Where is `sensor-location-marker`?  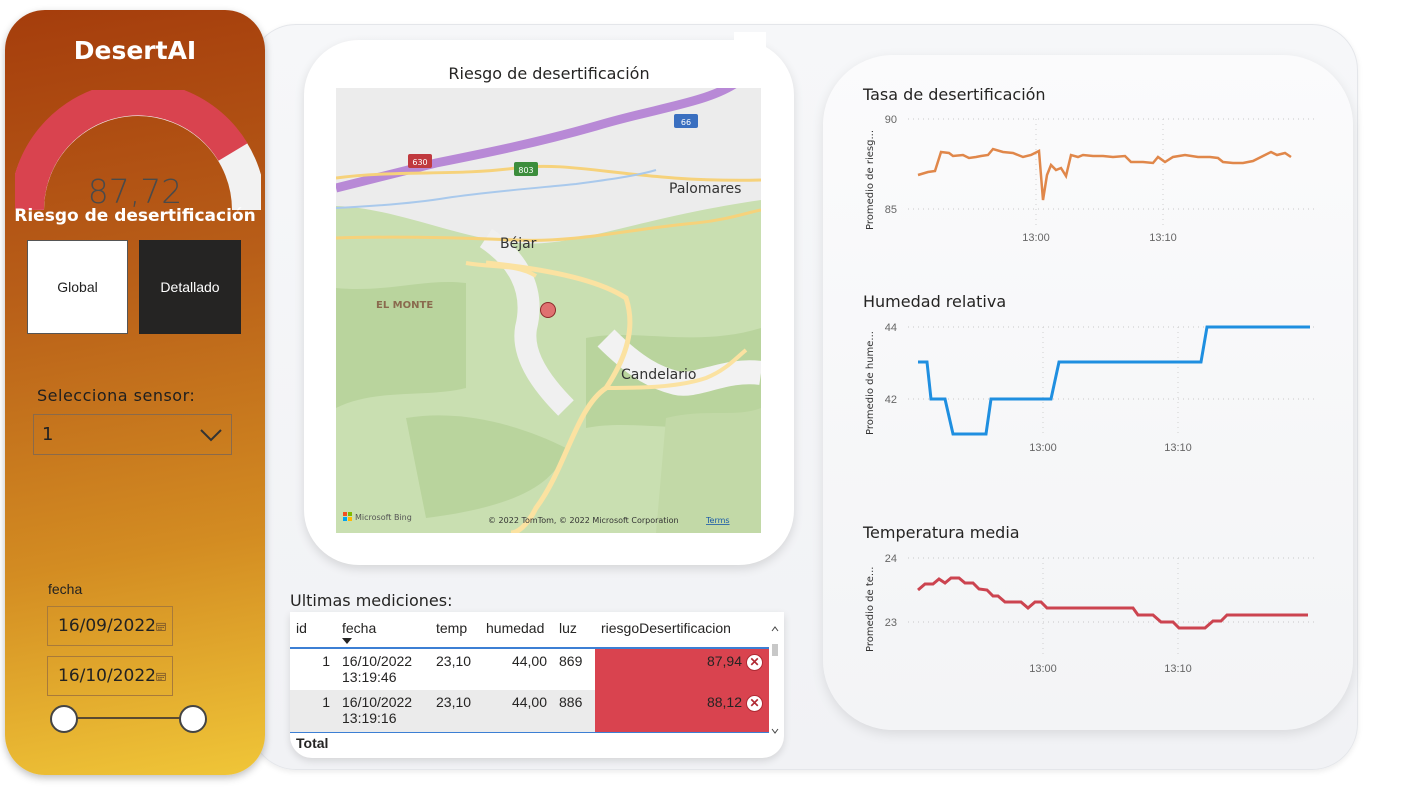 sensor-location-marker is located at coordinates (548, 310).